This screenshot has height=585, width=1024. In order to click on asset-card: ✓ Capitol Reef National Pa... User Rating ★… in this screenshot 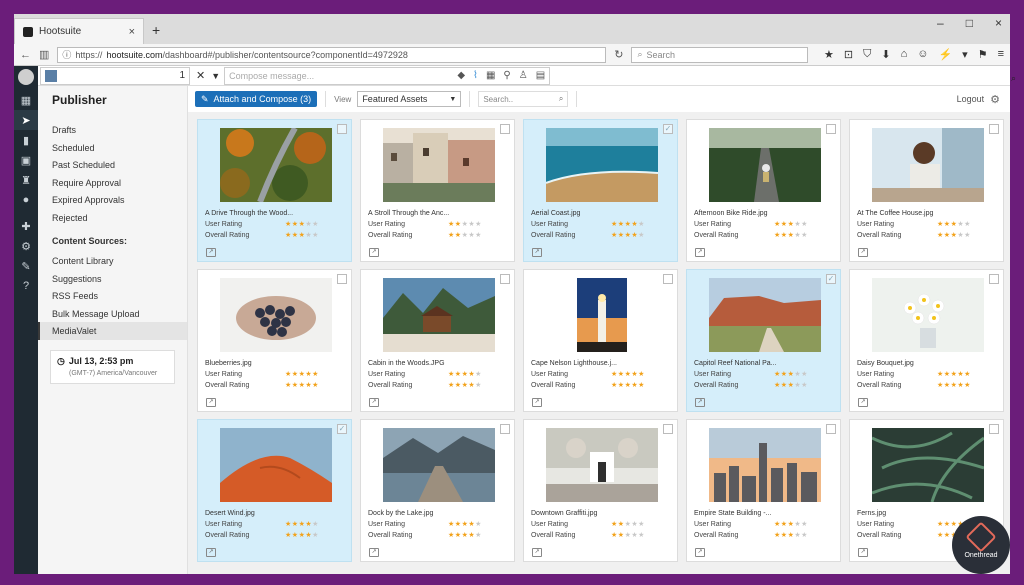, I will do `click(763, 340)`.